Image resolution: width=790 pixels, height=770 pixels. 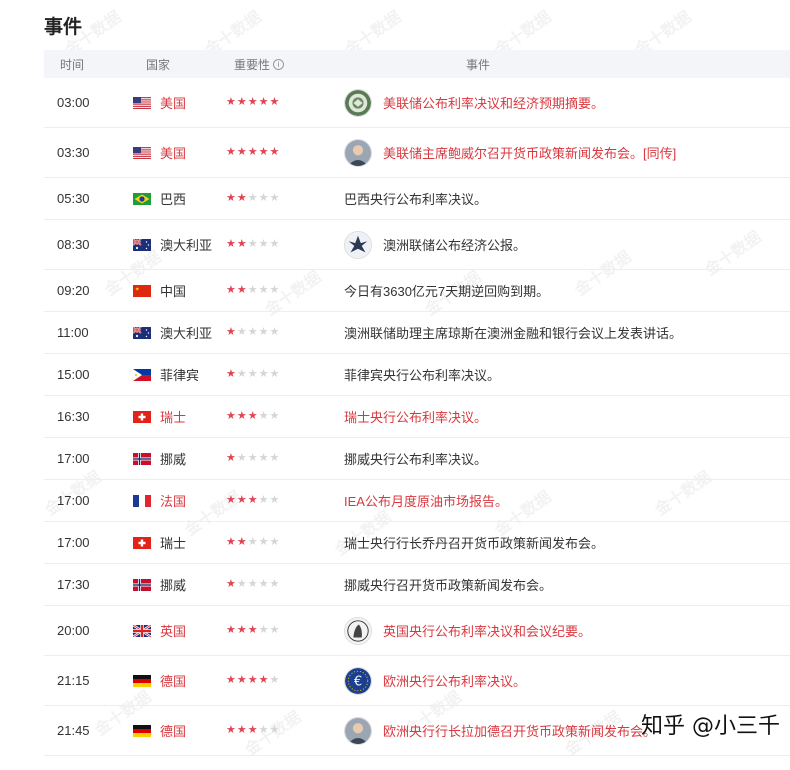 I want to click on table-row: 08:30 澳大利亚 ★ ★ ★ ★ ★ 澳洲联储公布经济公报。, so click(x=417, y=245).